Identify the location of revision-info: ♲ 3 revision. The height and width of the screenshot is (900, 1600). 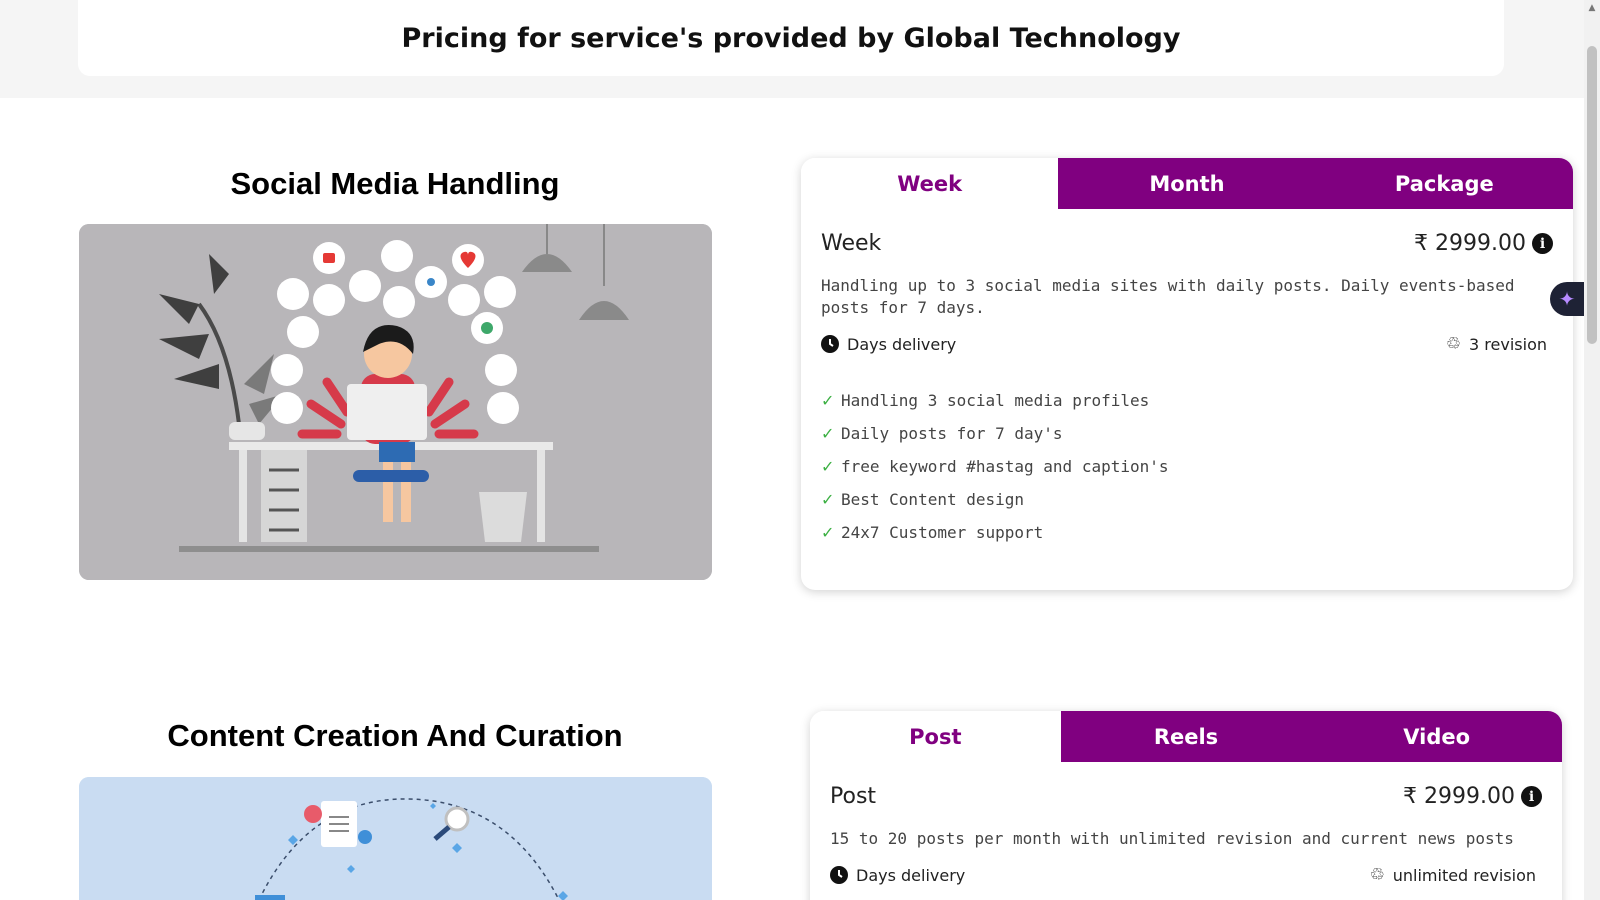
(1496, 344).